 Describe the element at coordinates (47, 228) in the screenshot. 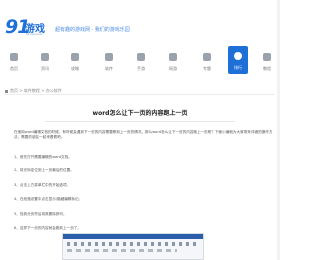

I see `article-step: 6、这样下一页的内容就会跑到上一页了。` at that location.